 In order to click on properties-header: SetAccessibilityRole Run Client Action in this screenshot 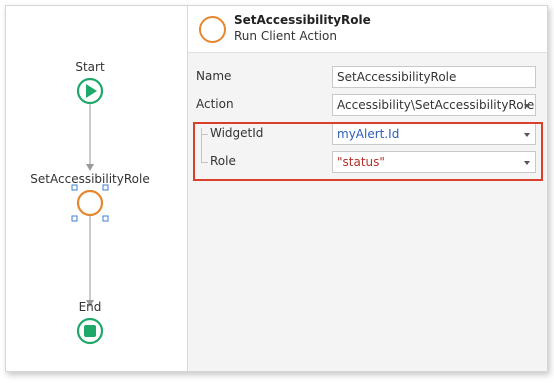, I will do `click(367, 29)`.